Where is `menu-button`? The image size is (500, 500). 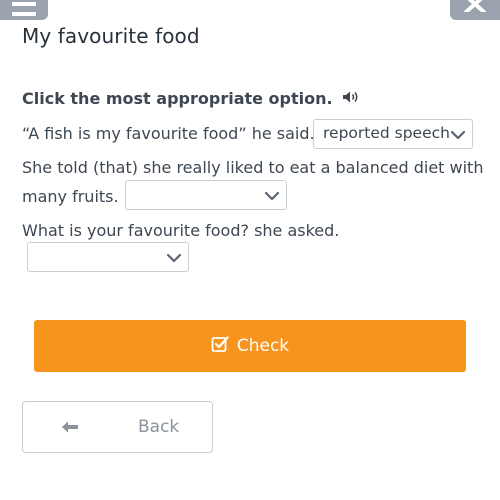
menu-button is located at coordinates (24, 10).